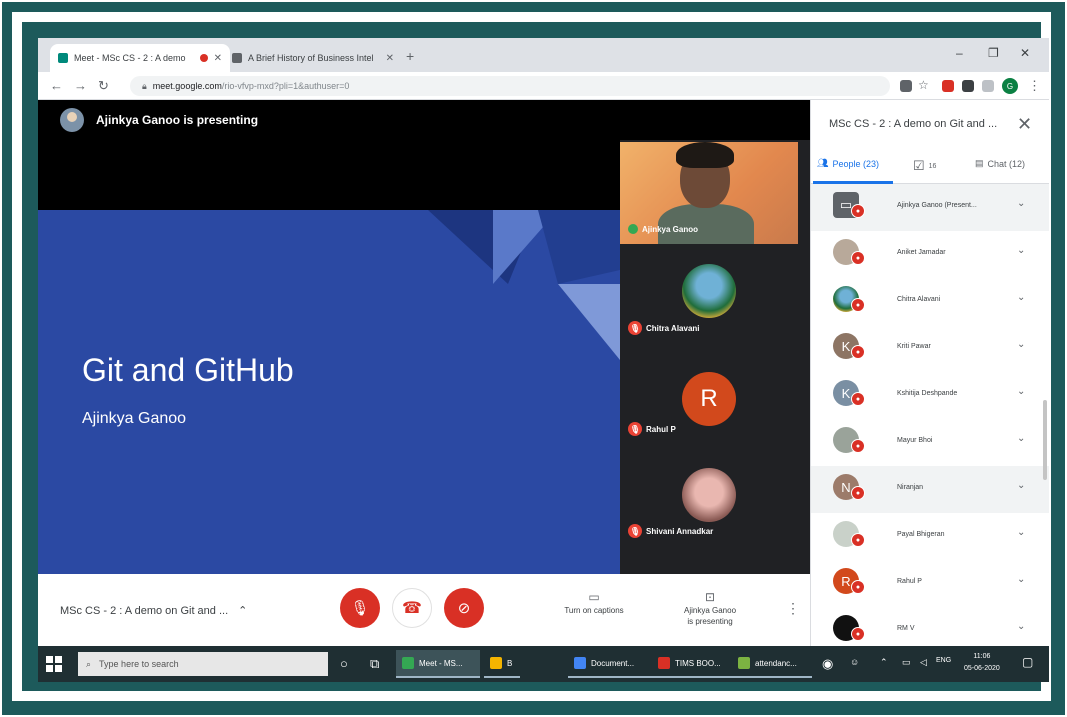 The height and width of the screenshot is (717, 1067). What do you see at coordinates (993, 53) in the screenshot?
I see `maximize-icon: ❐` at bounding box center [993, 53].